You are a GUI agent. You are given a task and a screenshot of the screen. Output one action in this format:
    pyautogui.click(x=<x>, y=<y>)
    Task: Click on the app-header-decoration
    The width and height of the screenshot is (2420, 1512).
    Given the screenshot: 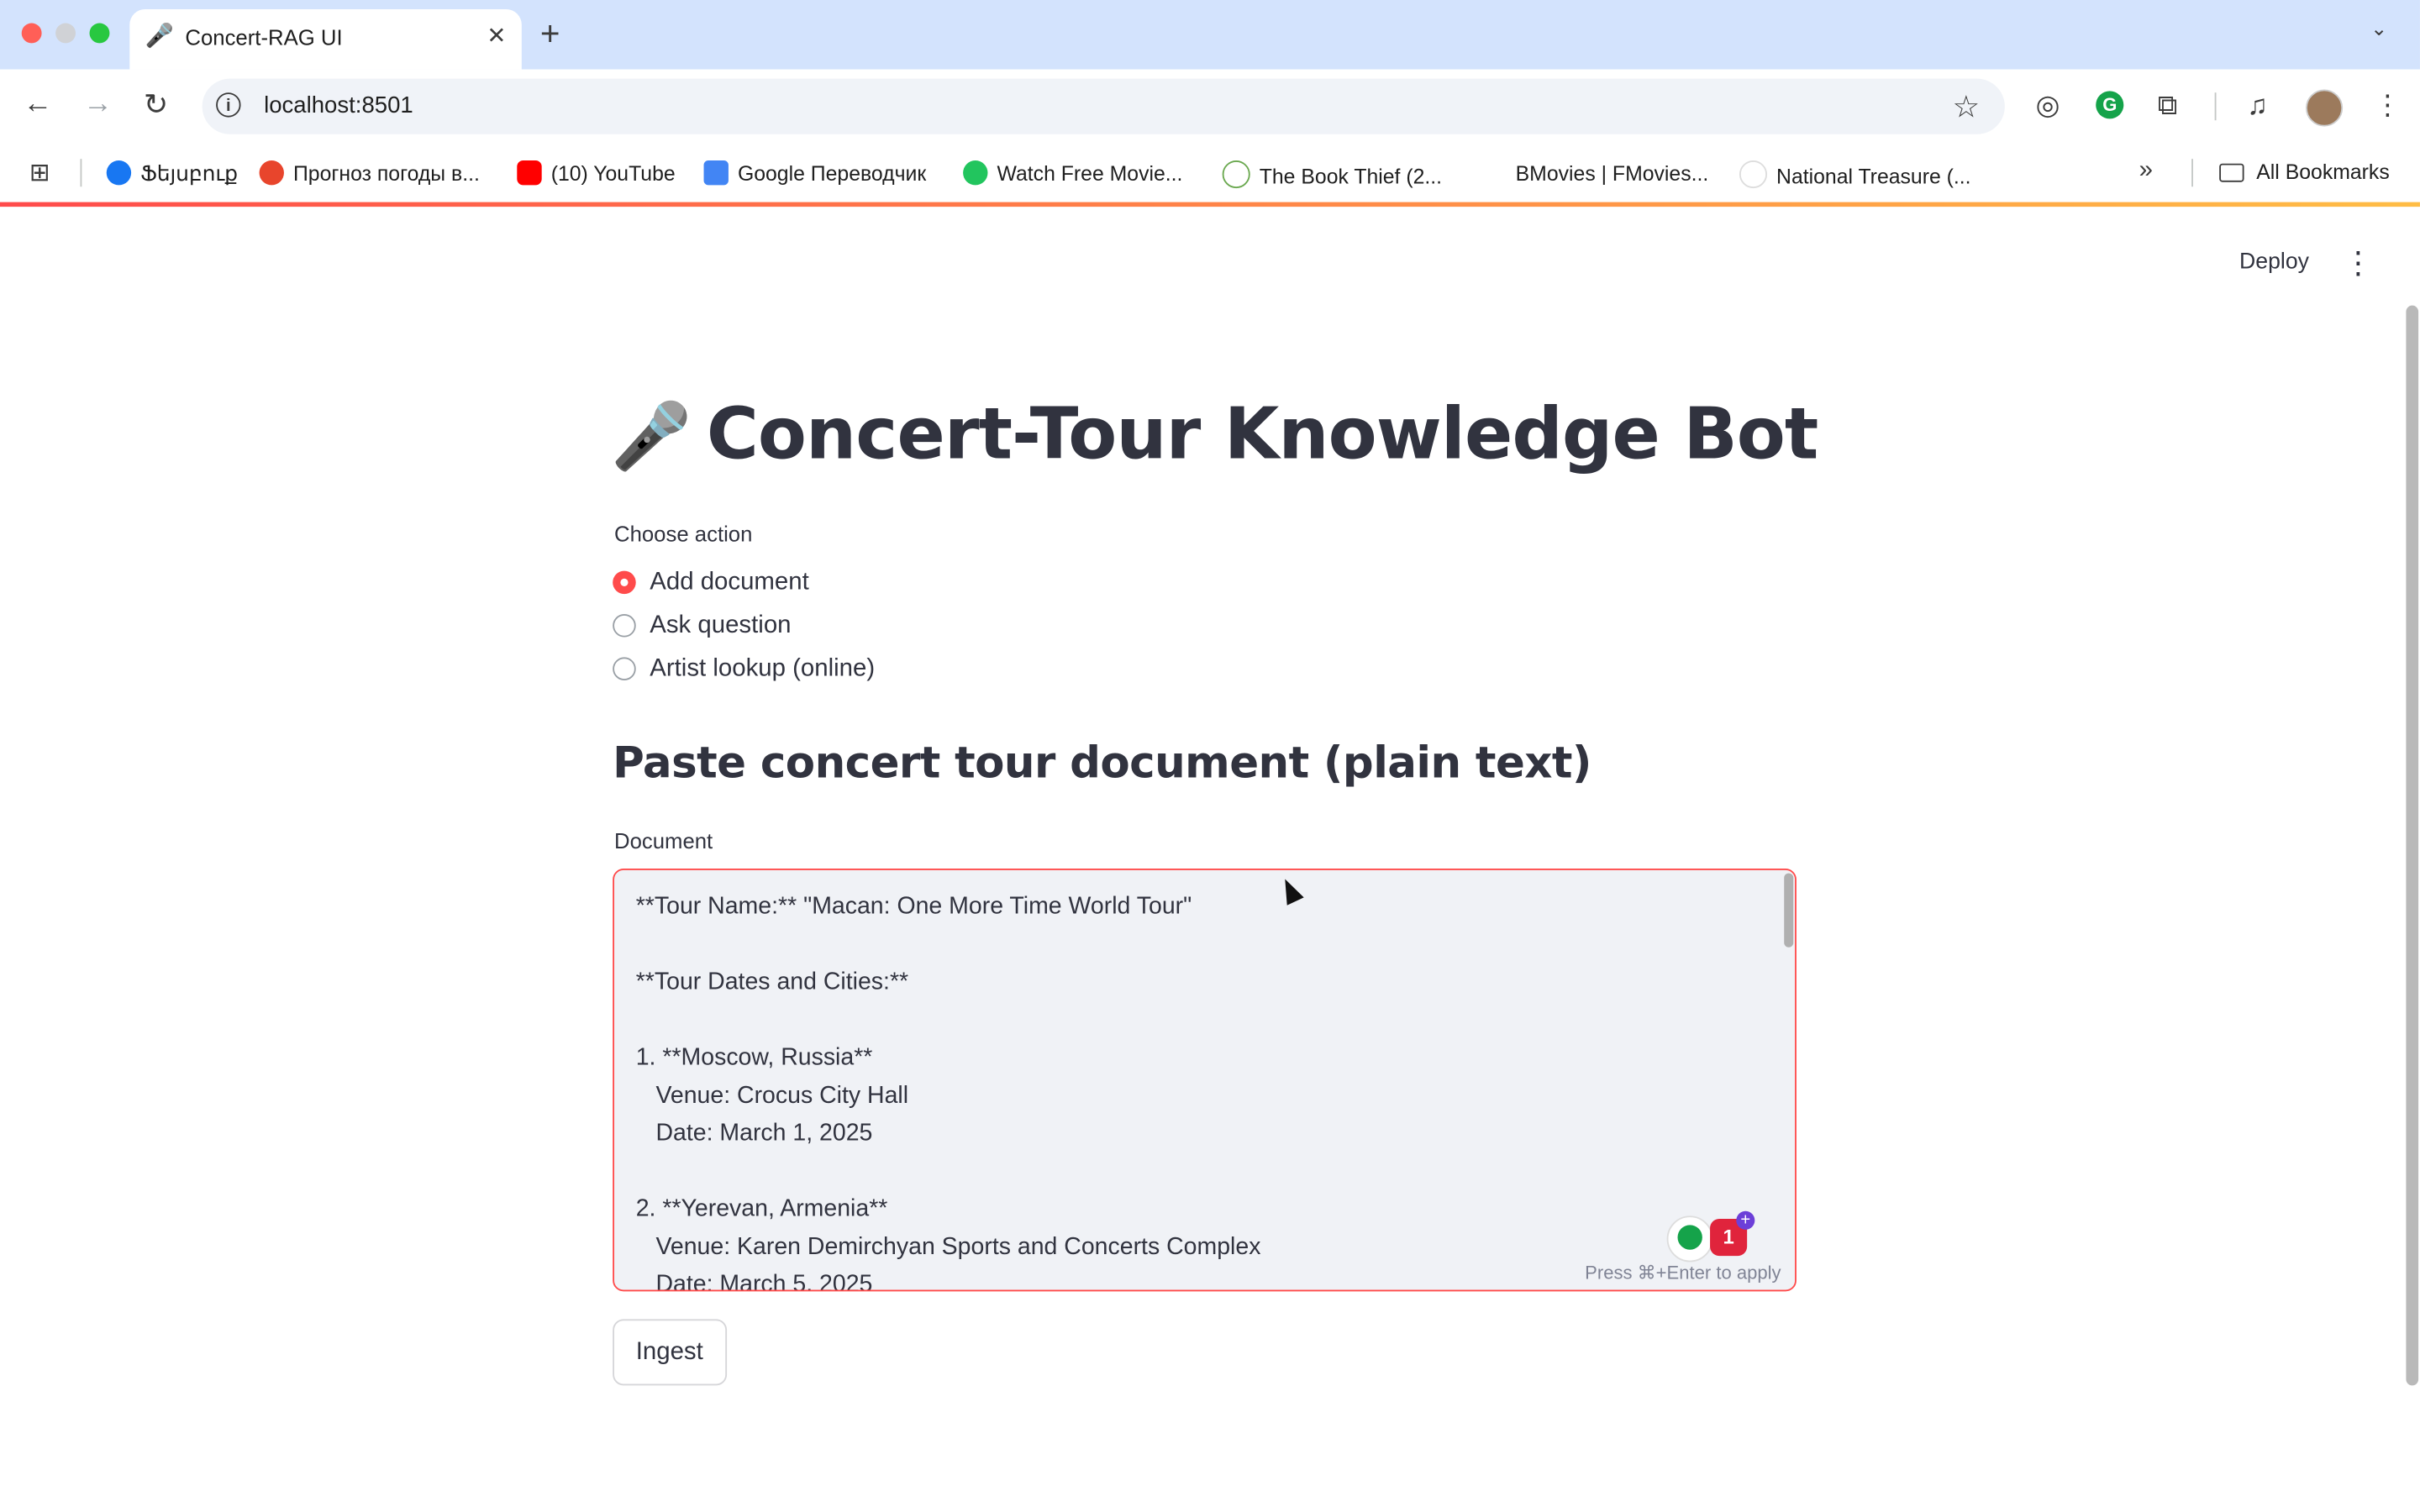 What is the action you would take?
    pyautogui.click(x=1210, y=204)
    